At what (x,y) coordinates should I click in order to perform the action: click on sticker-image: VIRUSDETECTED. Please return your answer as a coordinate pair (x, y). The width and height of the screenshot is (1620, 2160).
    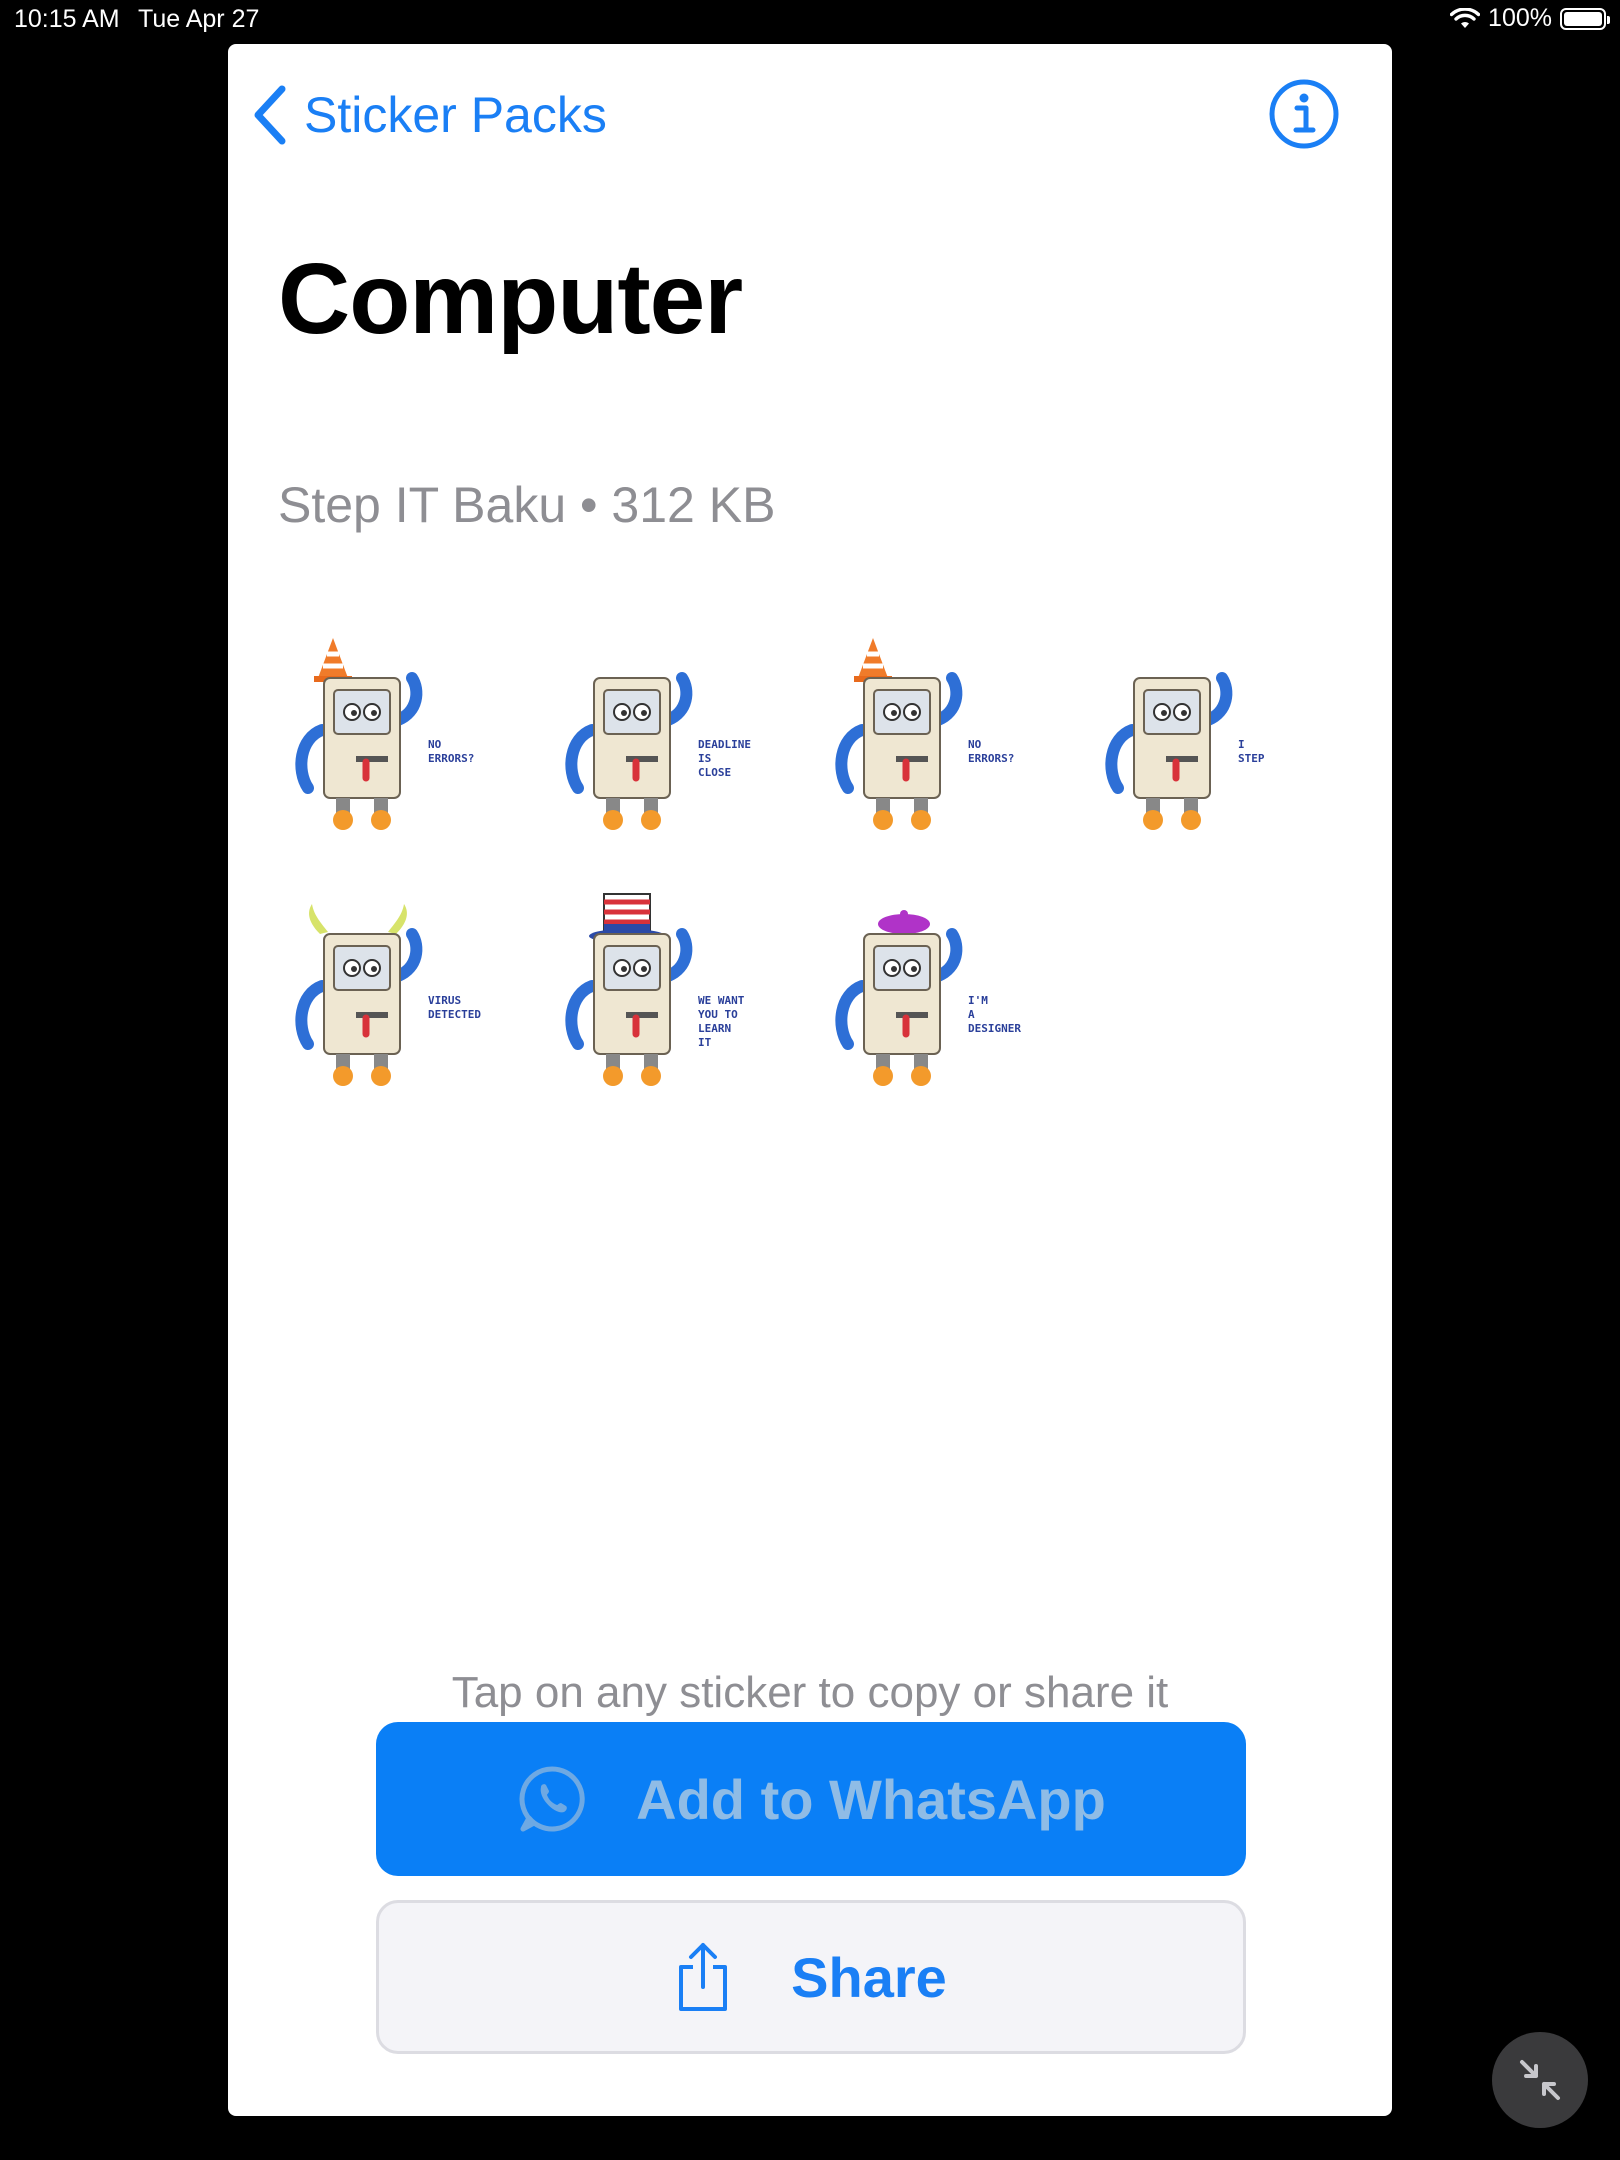
    Looking at the image, I should click on (388, 995).